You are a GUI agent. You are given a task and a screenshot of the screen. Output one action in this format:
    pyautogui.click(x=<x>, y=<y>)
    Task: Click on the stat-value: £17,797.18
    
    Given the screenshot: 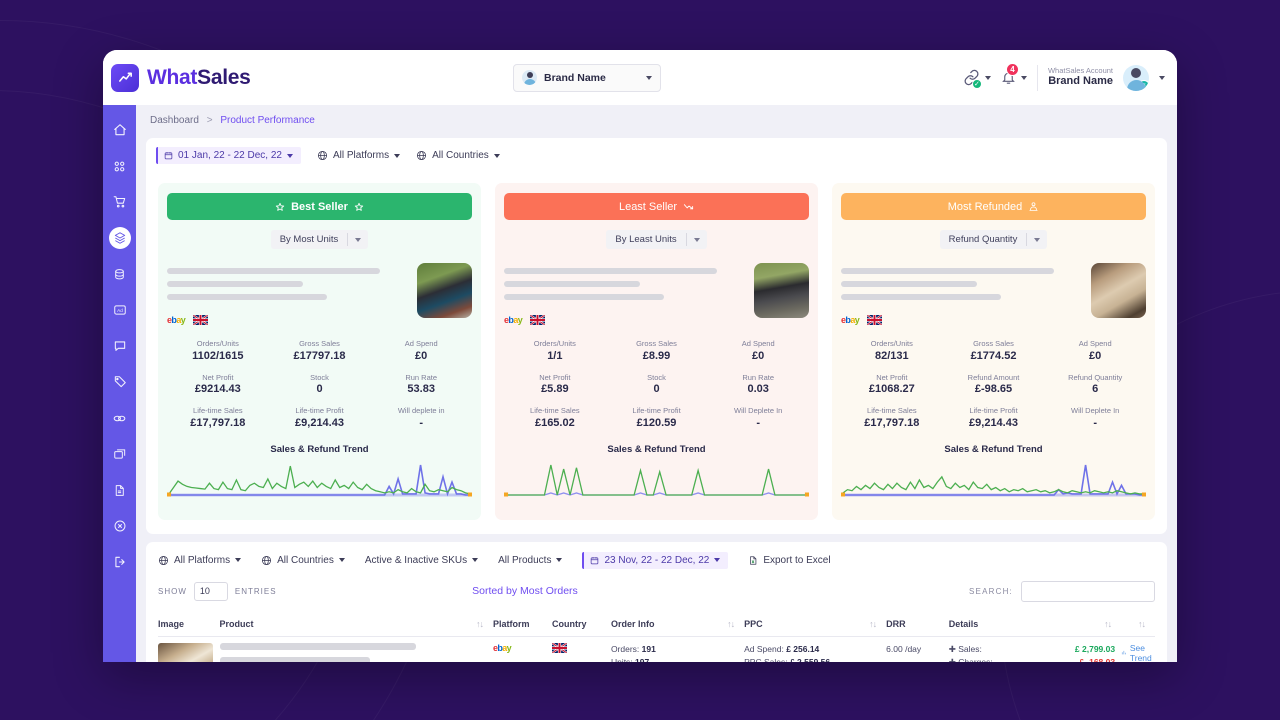 What is the action you would take?
    pyautogui.click(x=218, y=422)
    